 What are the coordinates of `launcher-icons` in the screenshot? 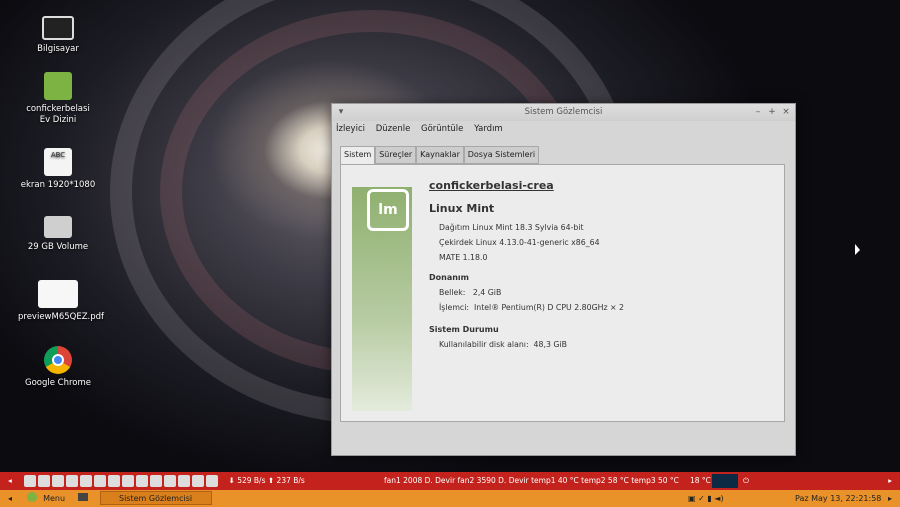 It's located at (122, 481).